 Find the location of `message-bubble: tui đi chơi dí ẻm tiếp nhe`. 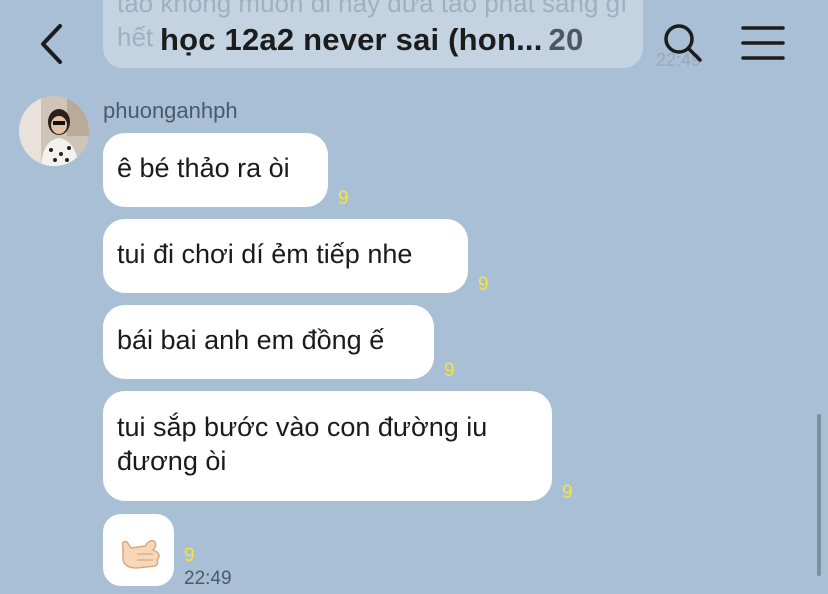

message-bubble: tui đi chơi dí ẻm tiếp nhe is located at coordinates (285, 256).